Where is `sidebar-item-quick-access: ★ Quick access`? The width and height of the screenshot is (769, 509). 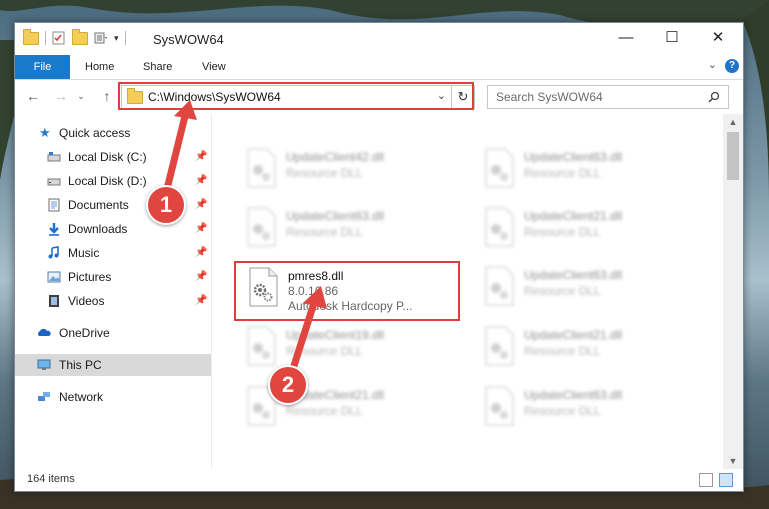
sidebar-item-quick-access: ★ Quick access is located at coordinates (113, 133).